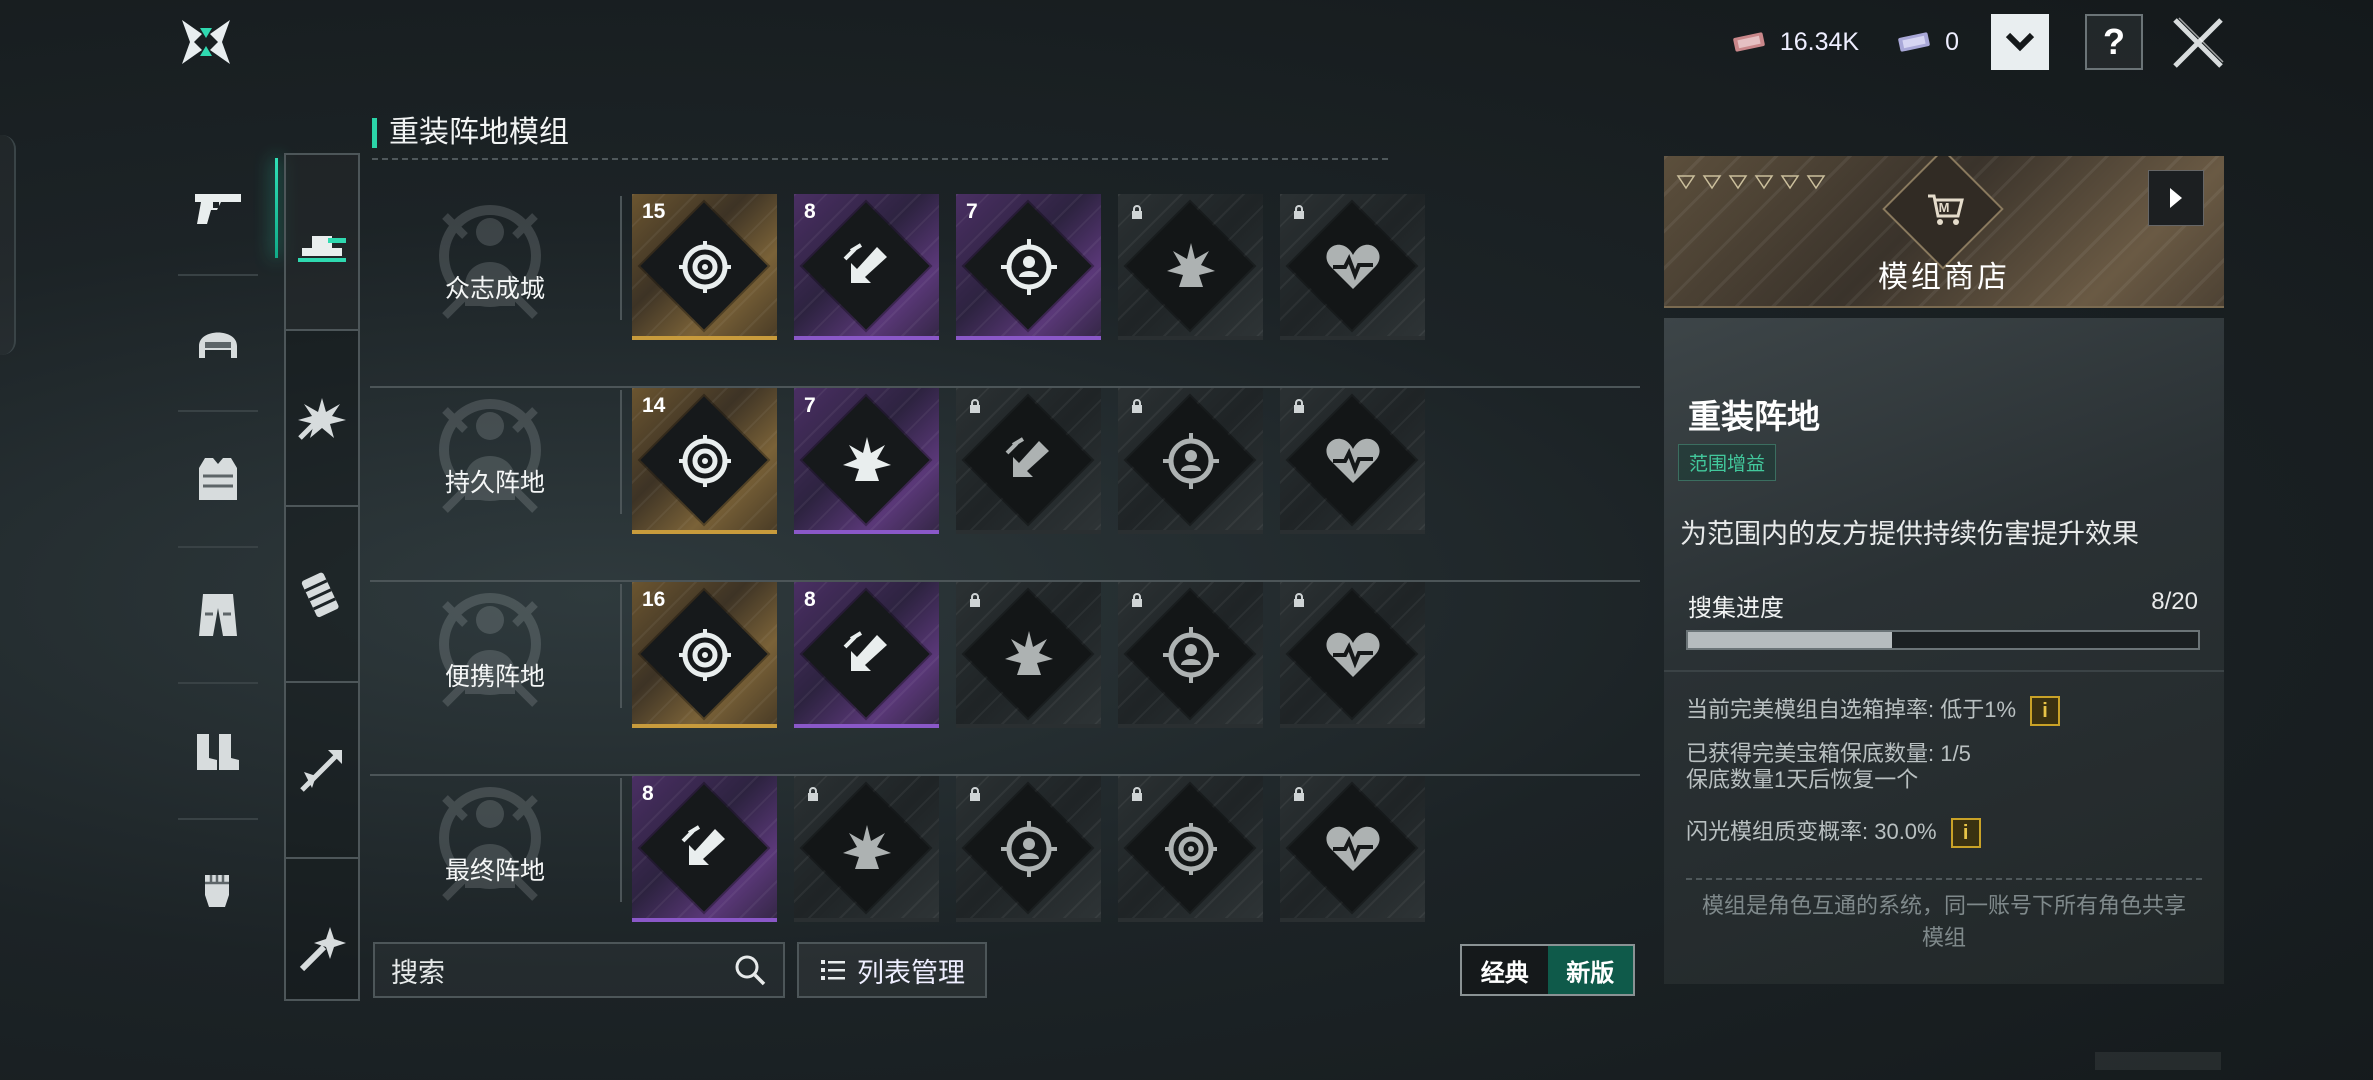  Describe the element at coordinates (1754, 416) in the screenshot. I see `detail-title: 重装阵地` at that location.